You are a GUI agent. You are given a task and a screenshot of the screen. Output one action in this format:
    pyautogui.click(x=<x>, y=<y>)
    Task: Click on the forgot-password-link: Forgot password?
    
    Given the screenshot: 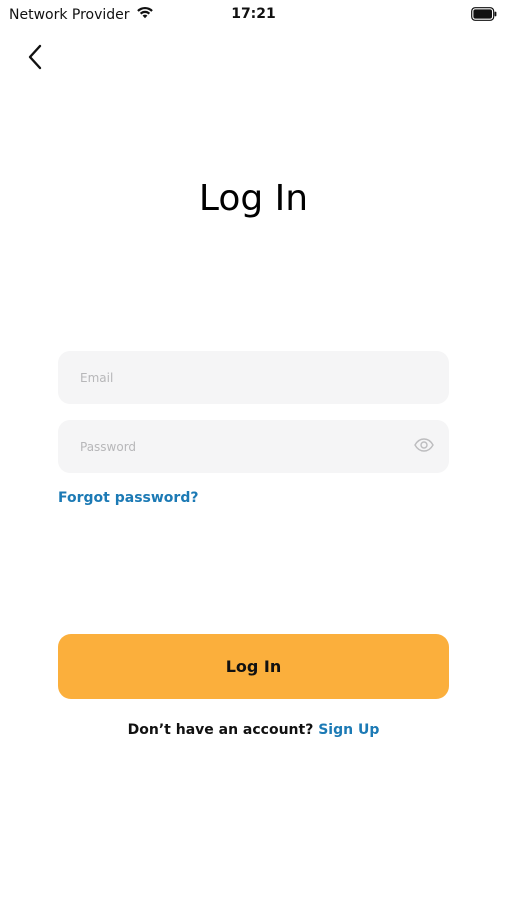 What is the action you would take?
    pyautogui.click(x=128, y=498)
    